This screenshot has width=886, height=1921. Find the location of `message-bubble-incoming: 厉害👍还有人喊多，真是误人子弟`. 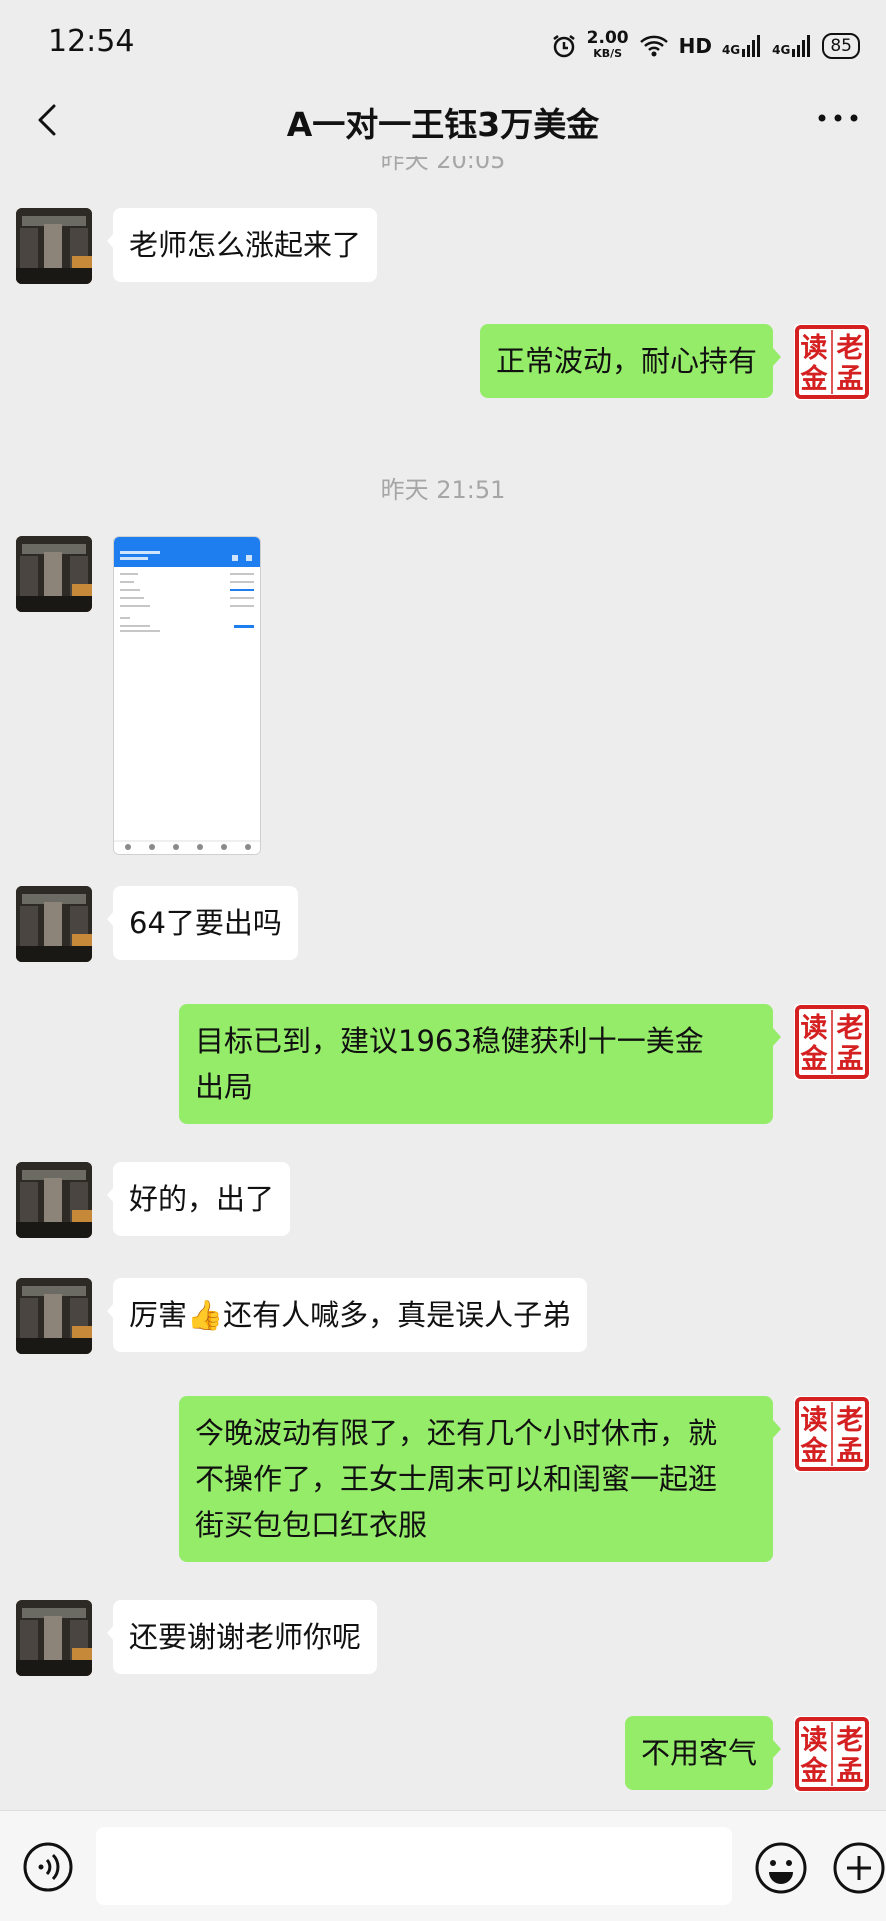

message-bubble-incoming: 厉害👍还有人喊多，真是误人子弟 is located at coordinates (347, 1315).